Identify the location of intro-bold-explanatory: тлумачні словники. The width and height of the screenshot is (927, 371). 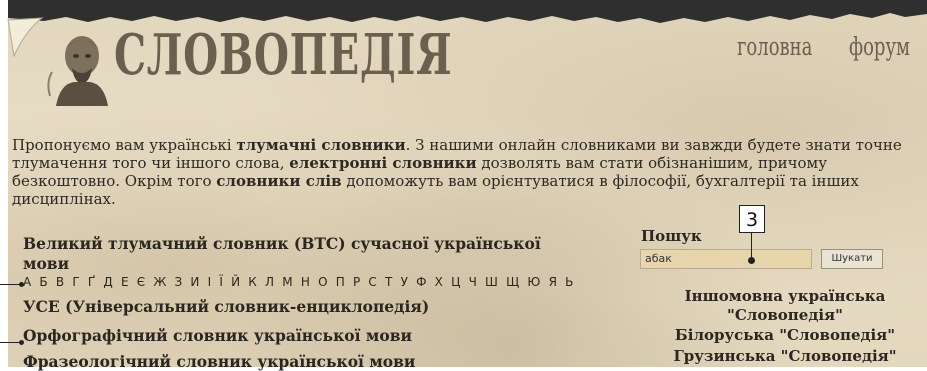
(321, 145).